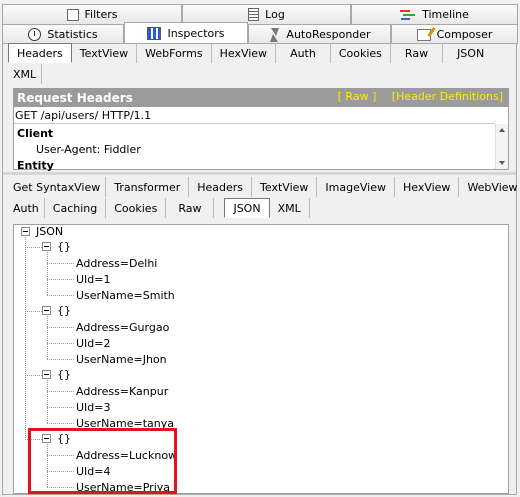 This screenshot has width=520, height=497. What do you see at coordinates (105, 53) in the screenshot?
I see `request-tab-textview: TextView` at bounding box center [105, 53].